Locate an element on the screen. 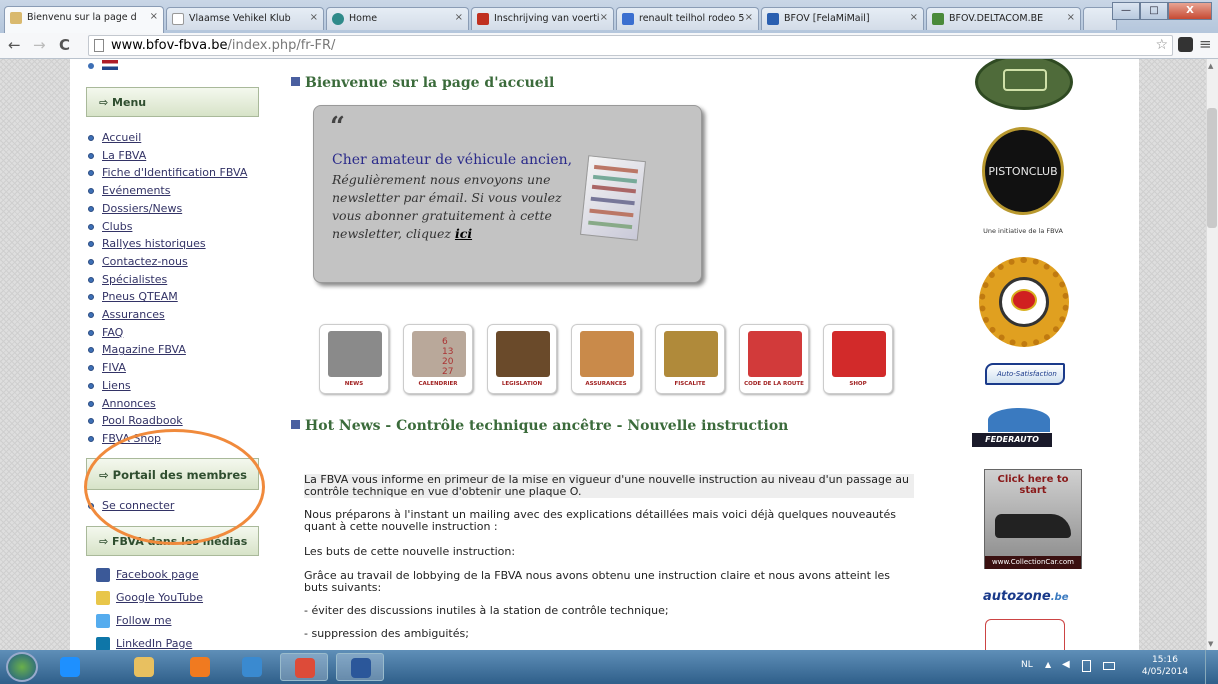 The width and height of the screenshot is (1218, 684). close-window-button: X is located at coordinates (1190, 11).